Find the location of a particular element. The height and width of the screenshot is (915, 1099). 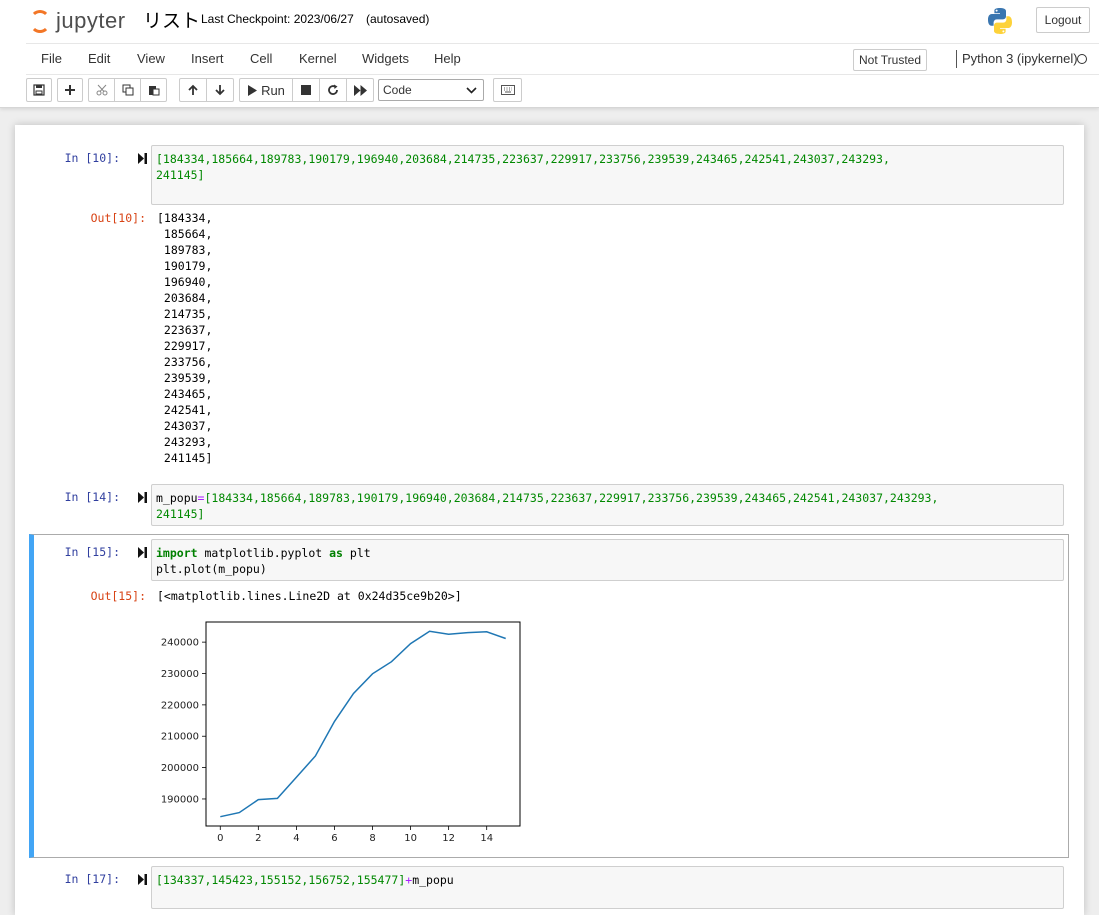

output-prompt: Out[15]: is located at coordinates (118, 596).